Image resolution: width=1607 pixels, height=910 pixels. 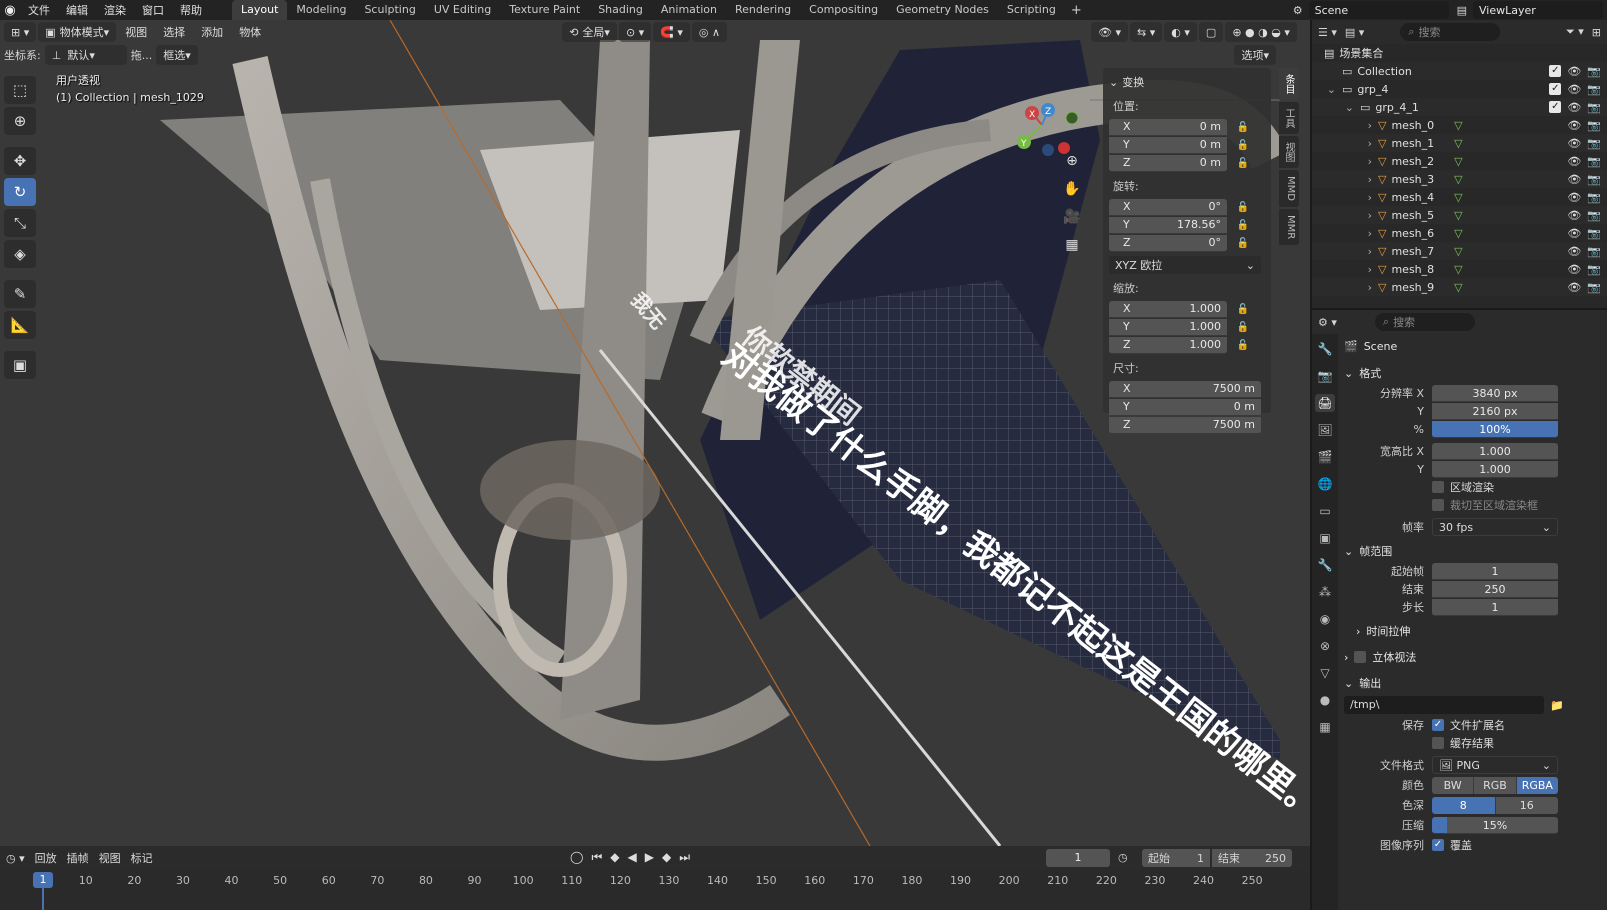 I want to click on move-tool-icon: ✥, so click(x=20, y=161).